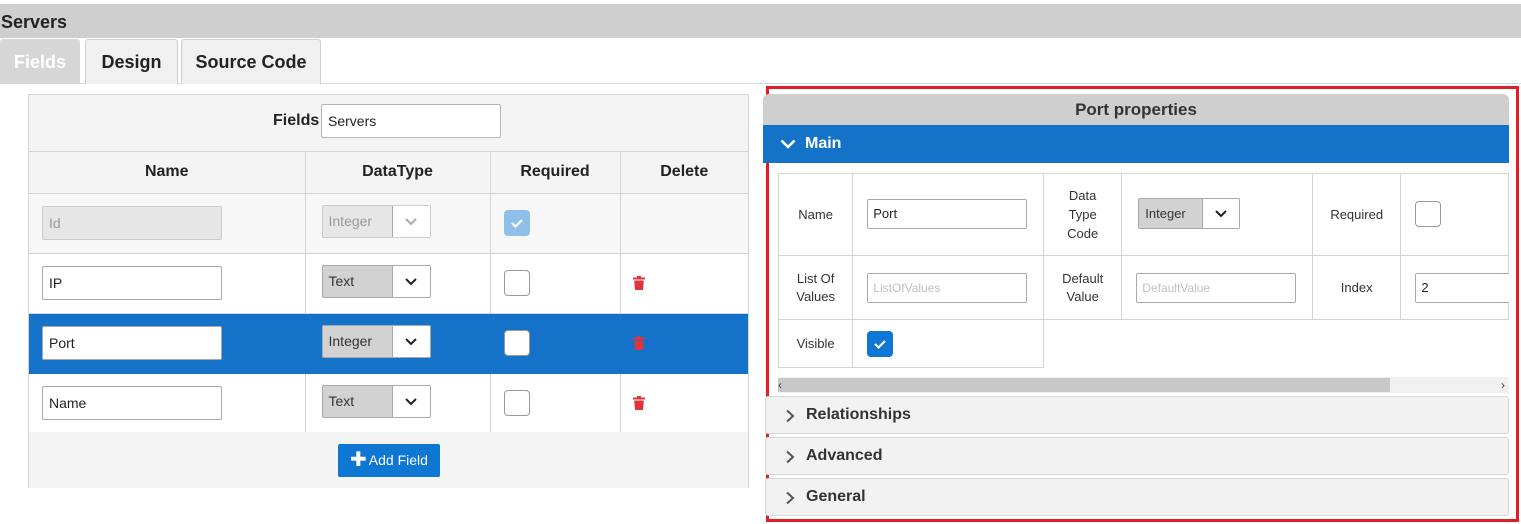  I want to click on tab-source-code: Source Code, so click(251, 61).